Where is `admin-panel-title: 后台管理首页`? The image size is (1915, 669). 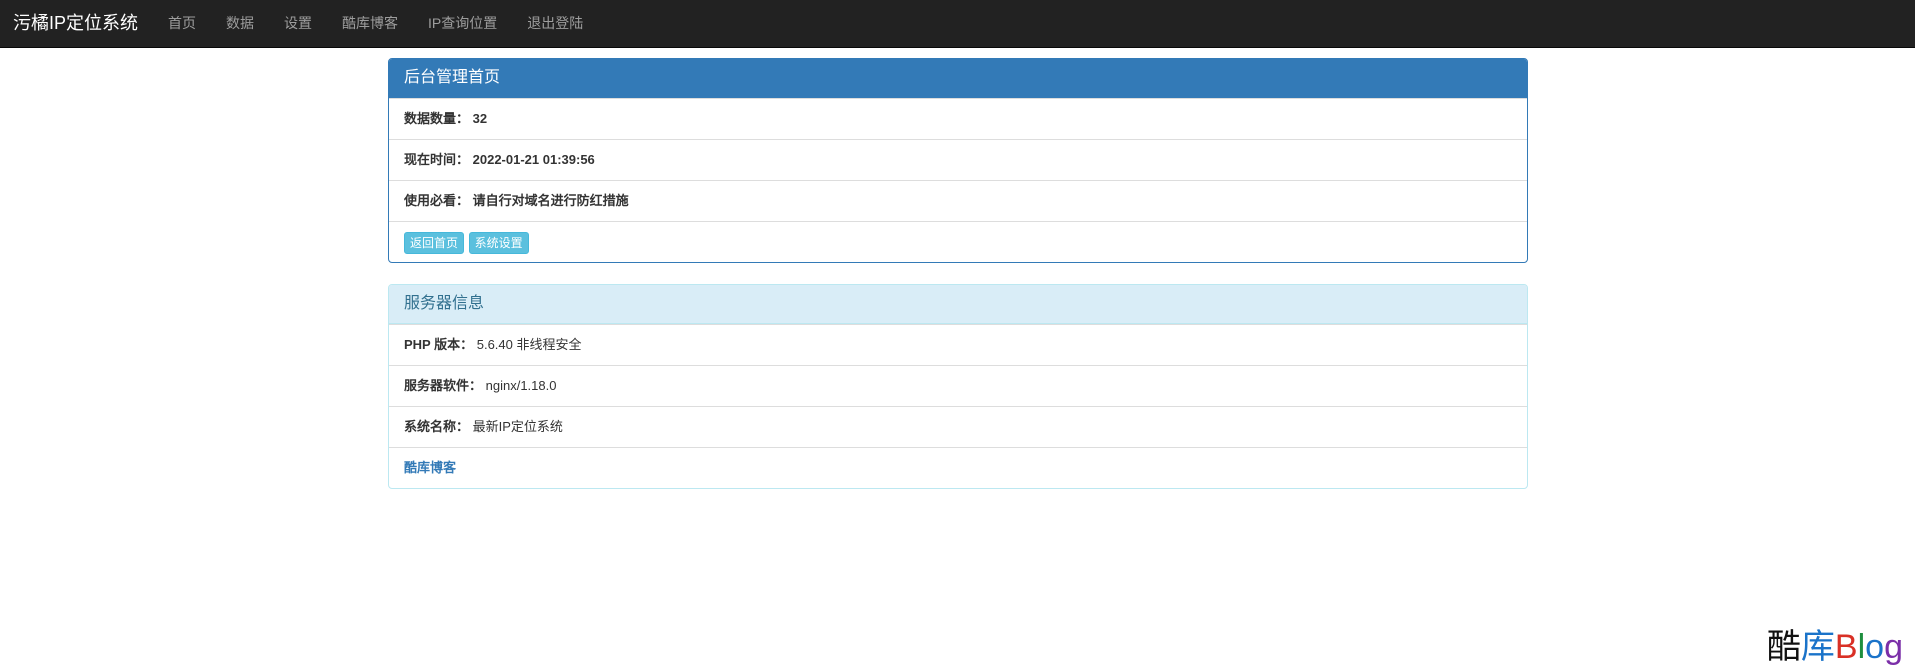
admin-panel-title: 后台管理首页 is located at coordinates (958, 78).